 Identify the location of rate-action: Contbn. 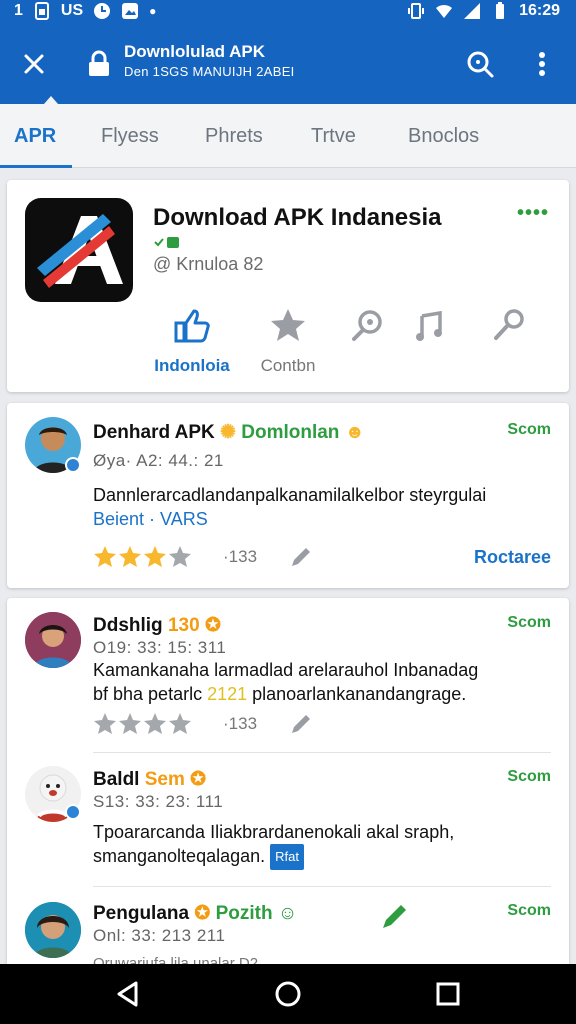
(288, 341).